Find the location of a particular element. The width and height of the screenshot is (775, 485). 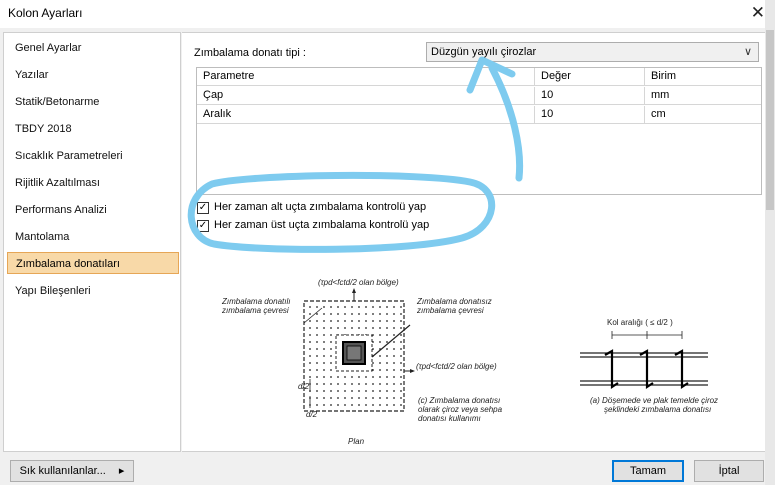

arrow-up-head is located at coordinates (354, 290).